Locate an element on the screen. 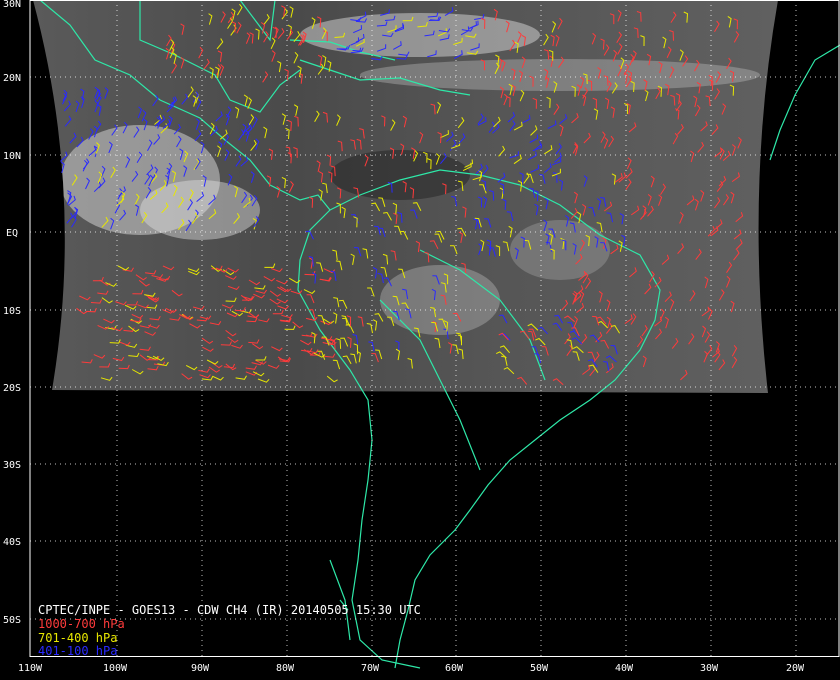 This screenshot has width=840, height=680. lat-label: 20S is located at coordinates (12, 388).